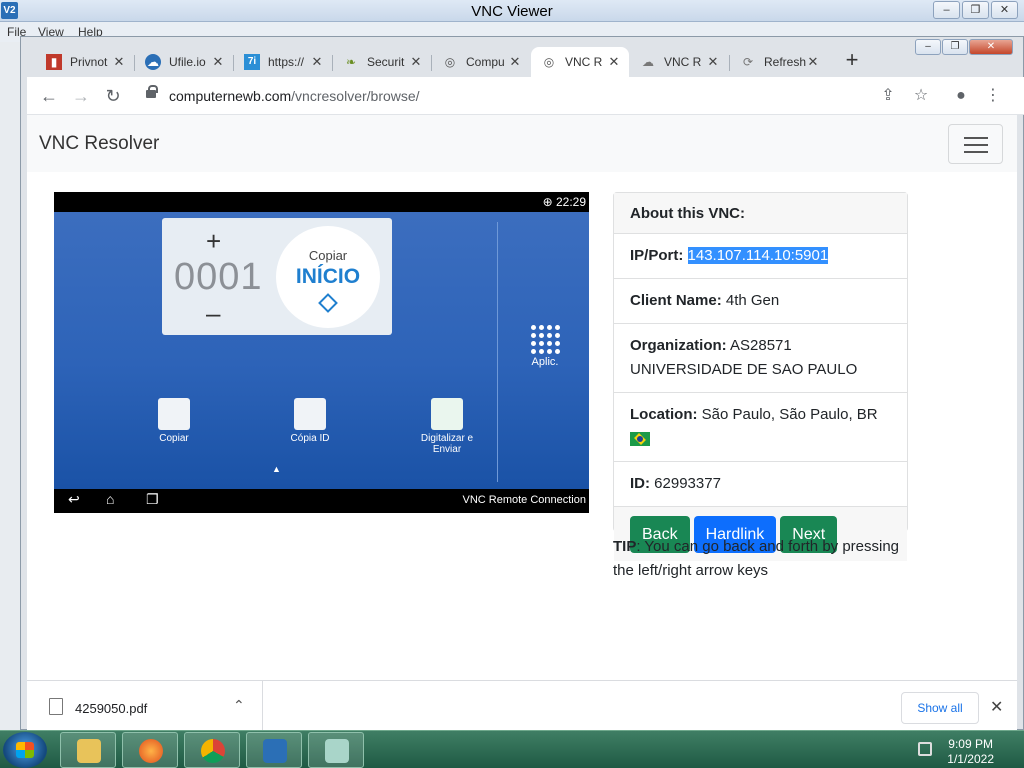 Image resolution: width=1024 pixels, height=768 pixels. I want to click on remote-connection-label: VNC Remote Connection, so click(524, 500).